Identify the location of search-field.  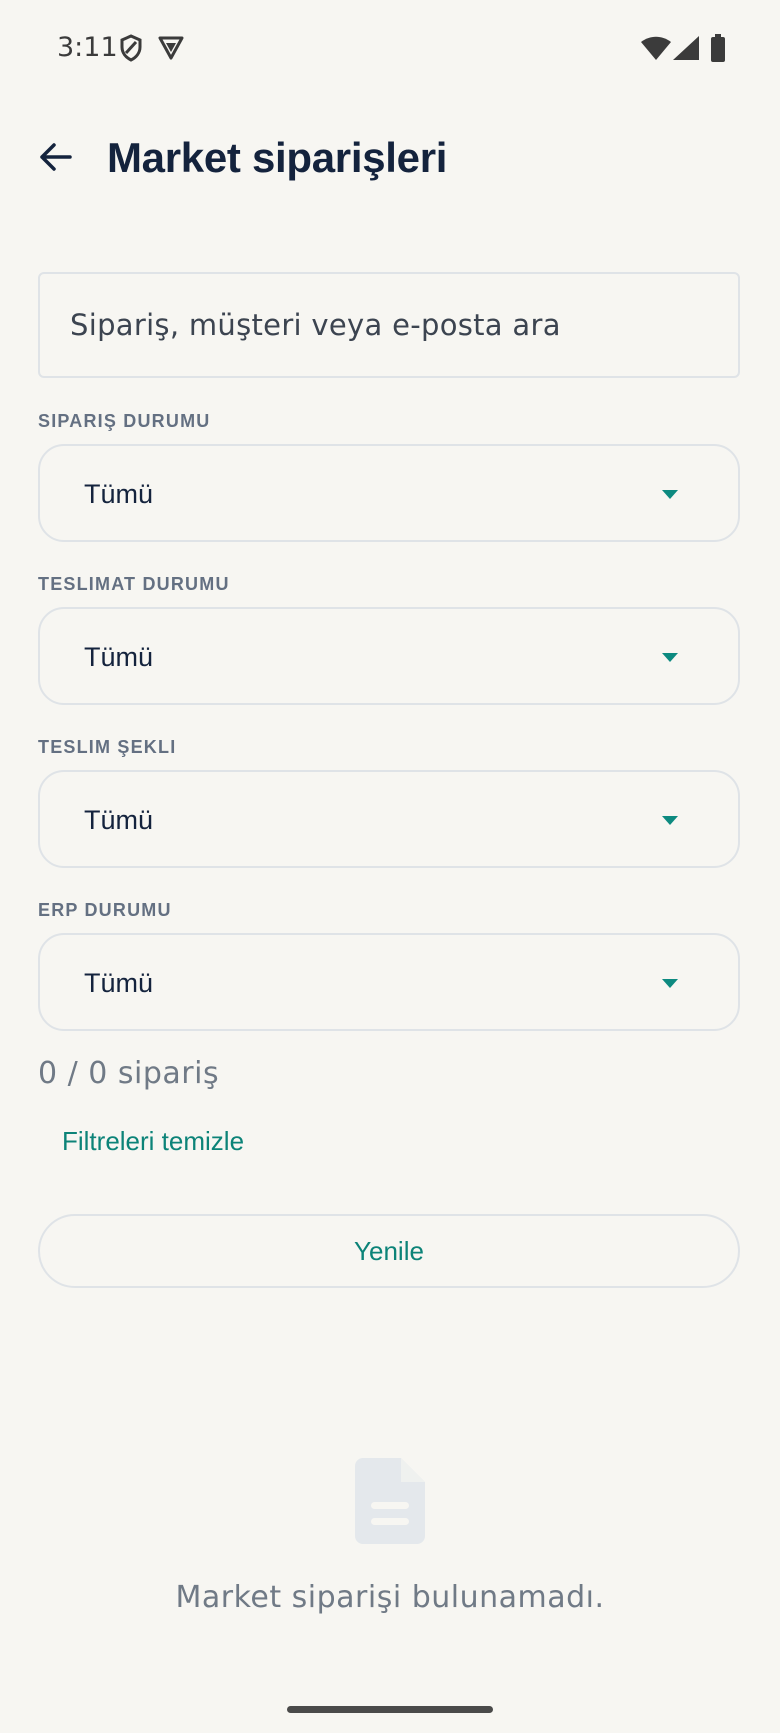
(389, 325).